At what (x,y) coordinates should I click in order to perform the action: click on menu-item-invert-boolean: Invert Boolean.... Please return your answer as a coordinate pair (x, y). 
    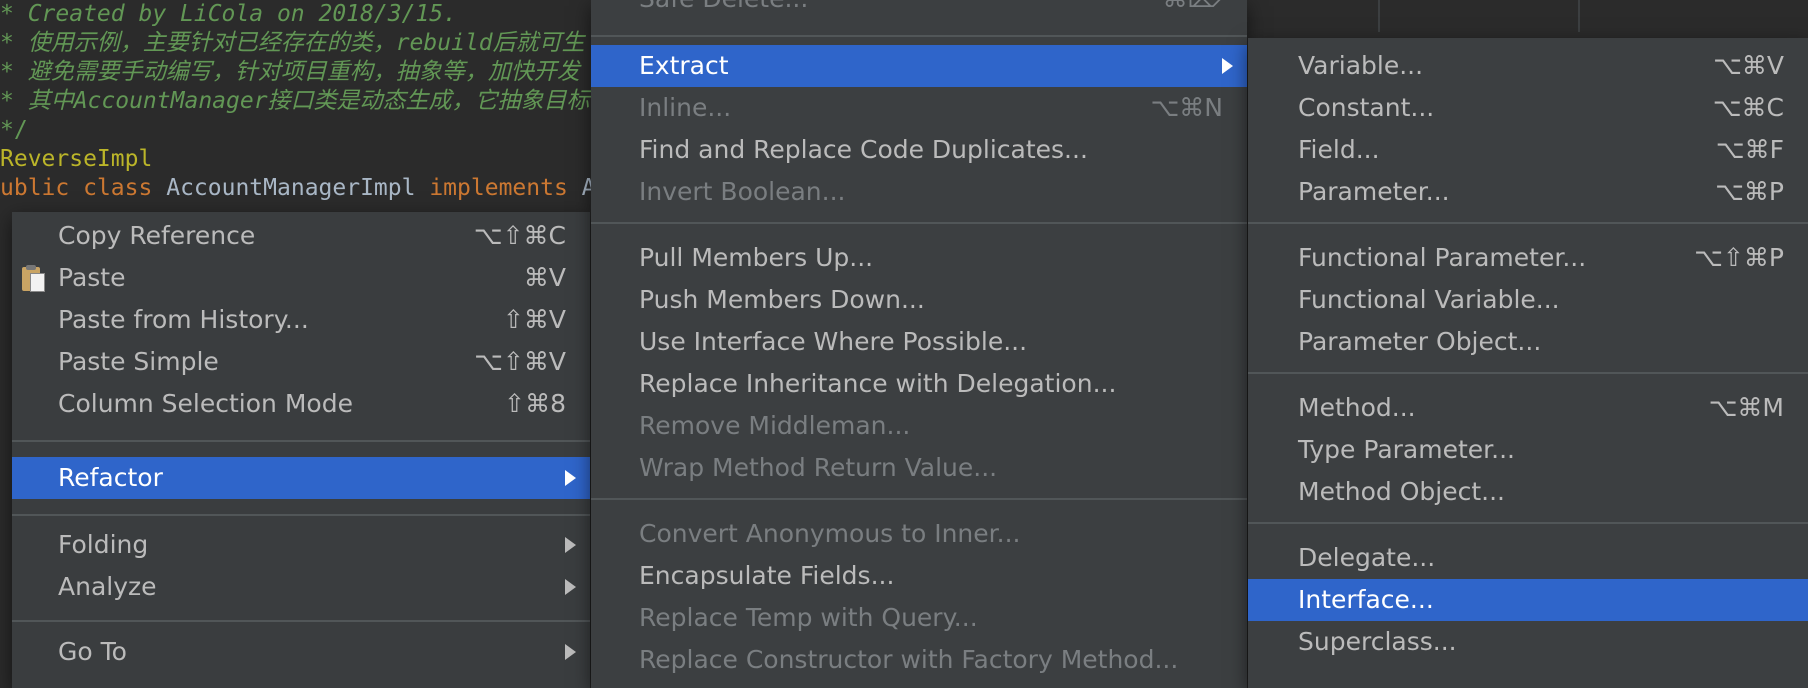
    Looking at the image, I should click on (919, 192).